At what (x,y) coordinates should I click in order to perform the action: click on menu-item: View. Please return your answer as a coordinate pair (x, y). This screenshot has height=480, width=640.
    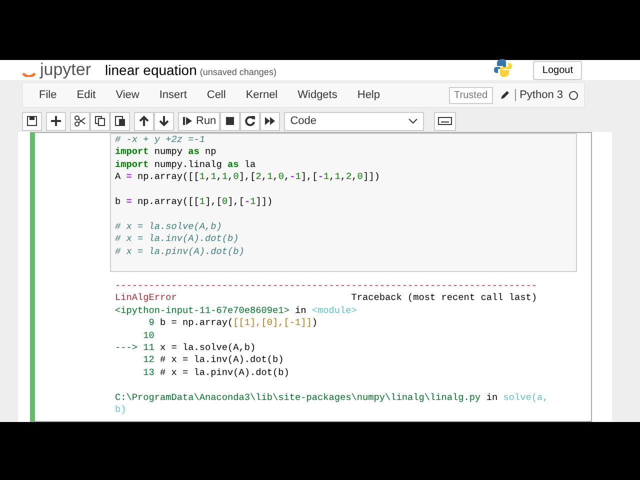
    Looking at the image, I should click on (128, 95).